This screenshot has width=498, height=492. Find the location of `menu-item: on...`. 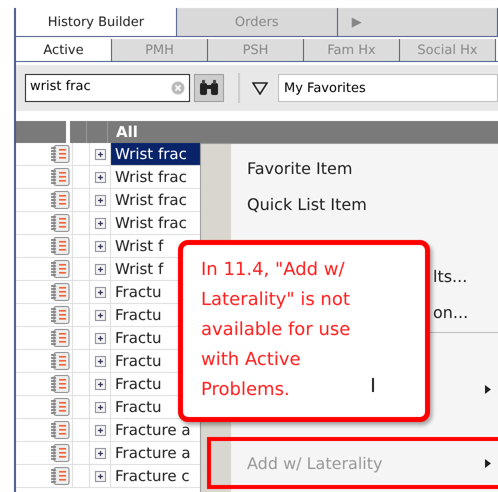

menu-item: on... is located at coordinates (450, 312).